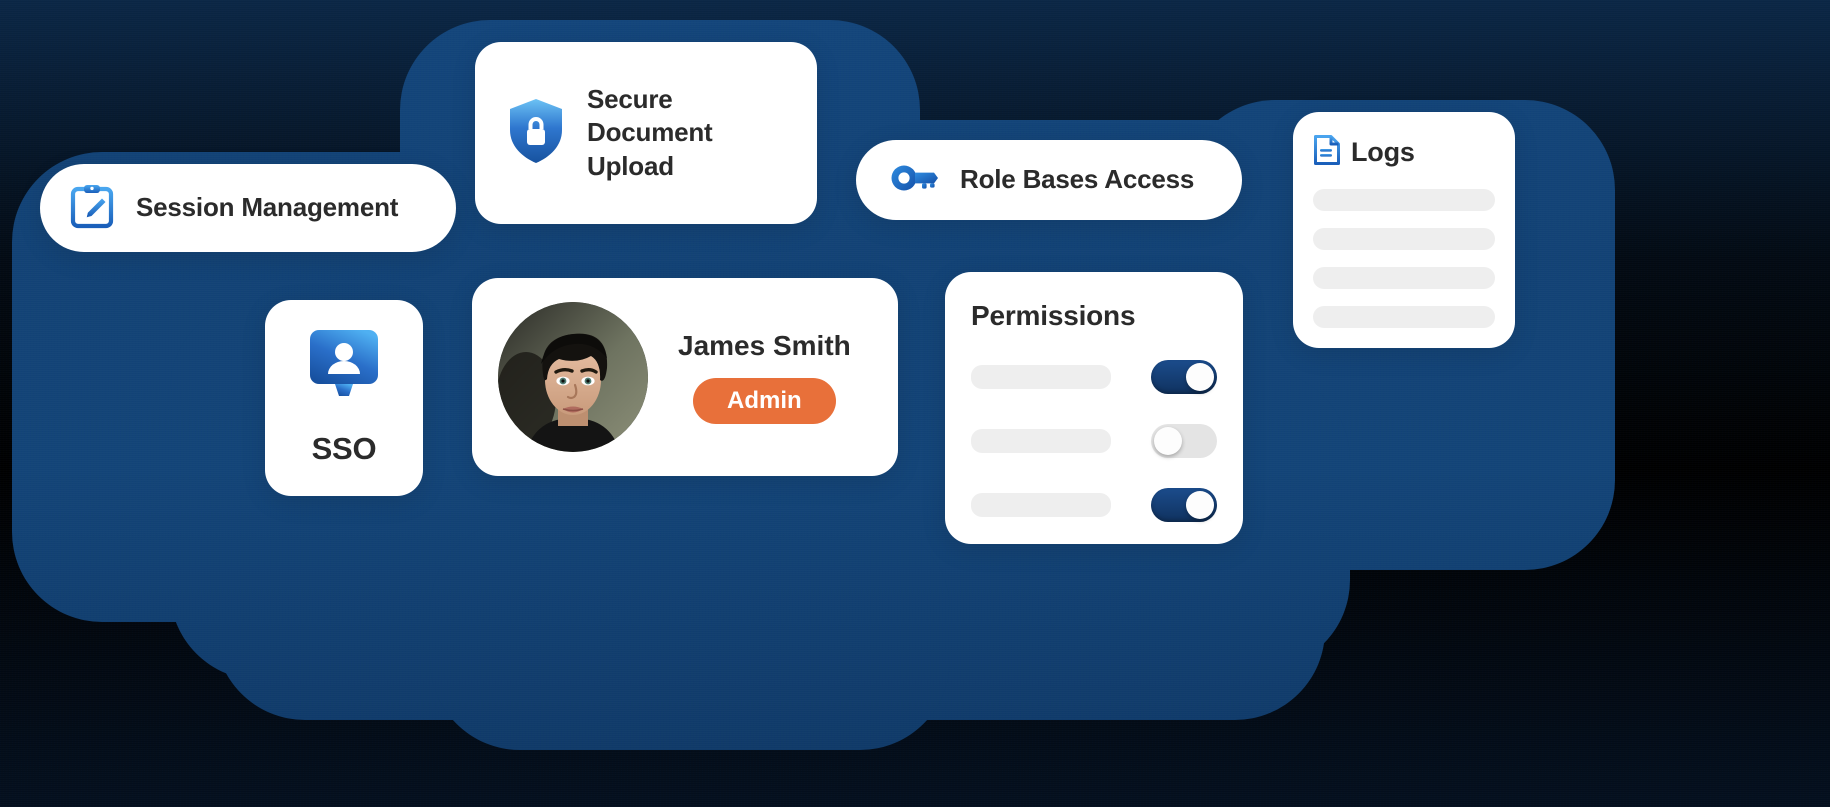 The image size is (1830, 807). Describe the element at coordinates (764, 377) in the screenshot. I see `profile-details: James Smith Admin` at that location.